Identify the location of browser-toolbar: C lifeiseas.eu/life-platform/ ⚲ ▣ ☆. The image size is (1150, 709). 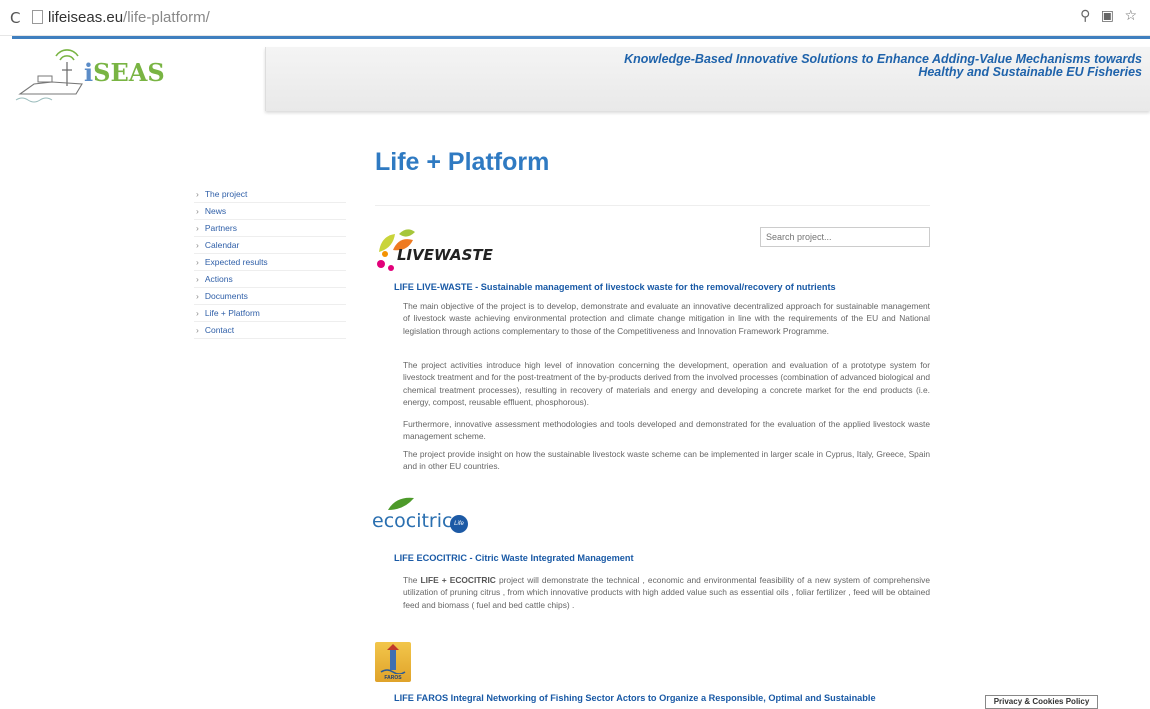
(575, 18).